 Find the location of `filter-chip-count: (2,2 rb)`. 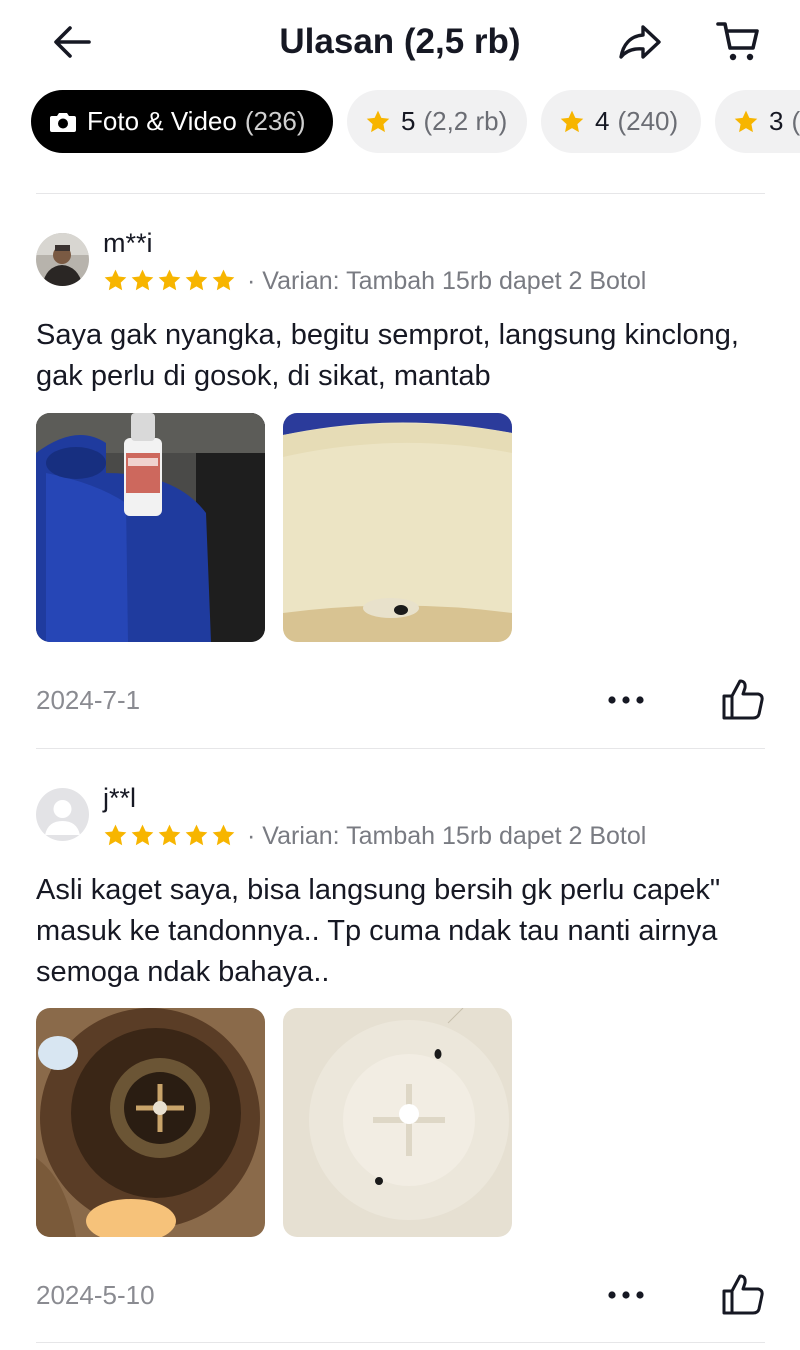

filter-chip-count: (2,2 rb) is located at coordinates (465, 121).